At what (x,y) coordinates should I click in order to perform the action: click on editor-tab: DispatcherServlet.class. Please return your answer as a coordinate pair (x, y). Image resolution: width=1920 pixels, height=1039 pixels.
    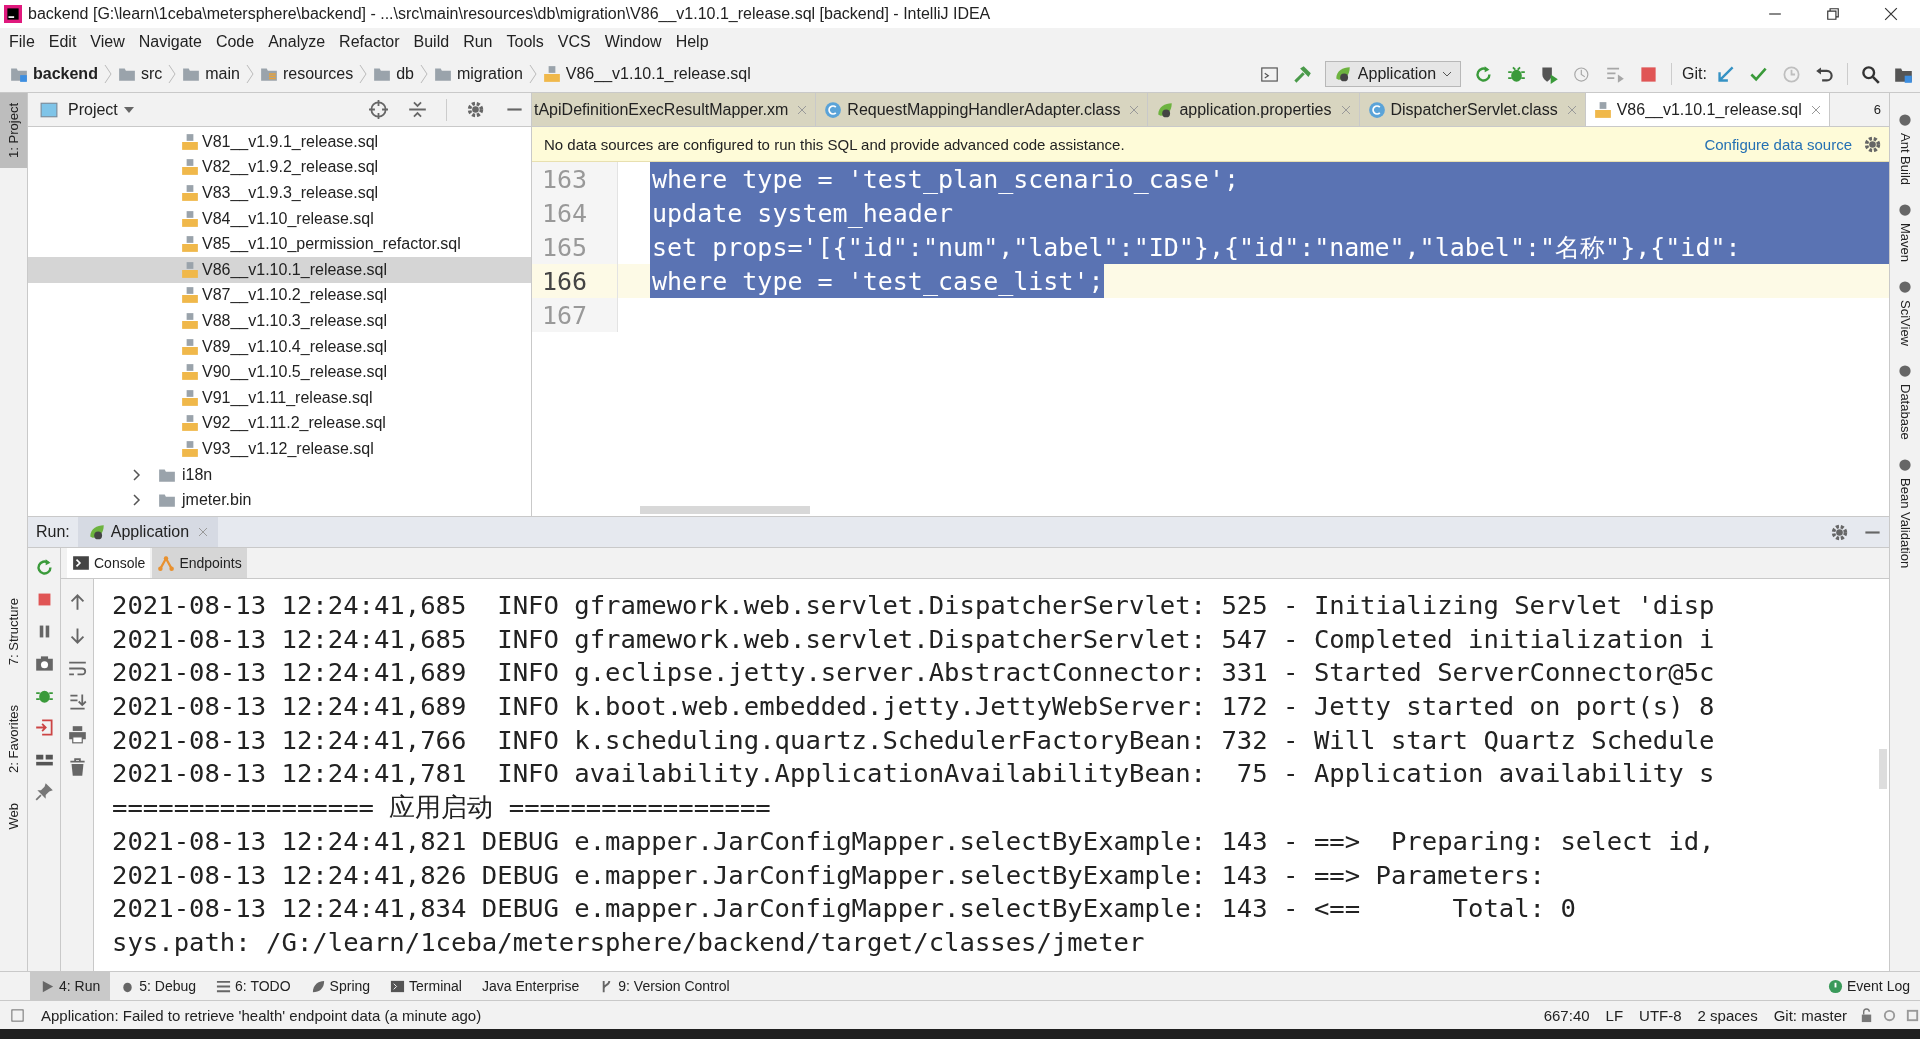
    Looking at the image, I should click on (1472, 109).